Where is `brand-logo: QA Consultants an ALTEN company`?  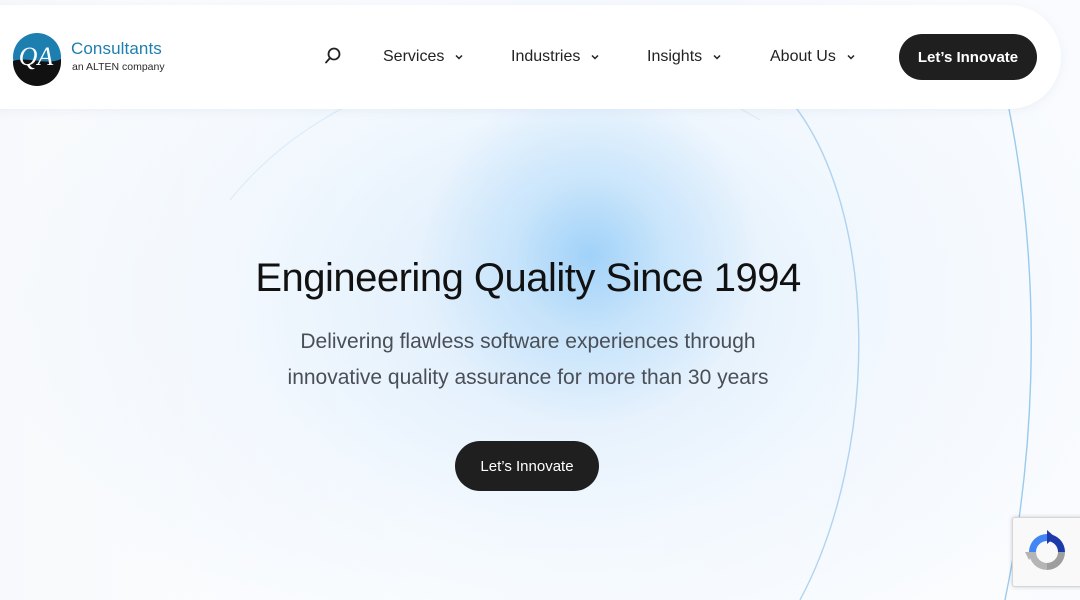
brand-logo: QA Consultants an ALTEN company is located at coordinates (92, 57).